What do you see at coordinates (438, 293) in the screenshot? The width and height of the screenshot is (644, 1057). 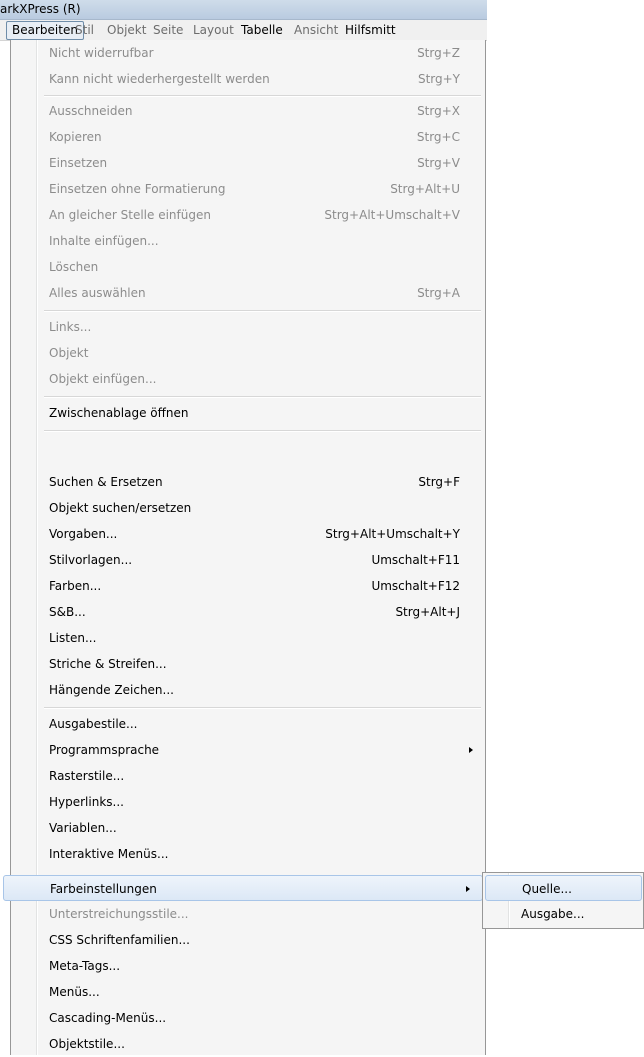 I see `menu-item-shortcut: Strg+A` at bounding box center [438, 293].